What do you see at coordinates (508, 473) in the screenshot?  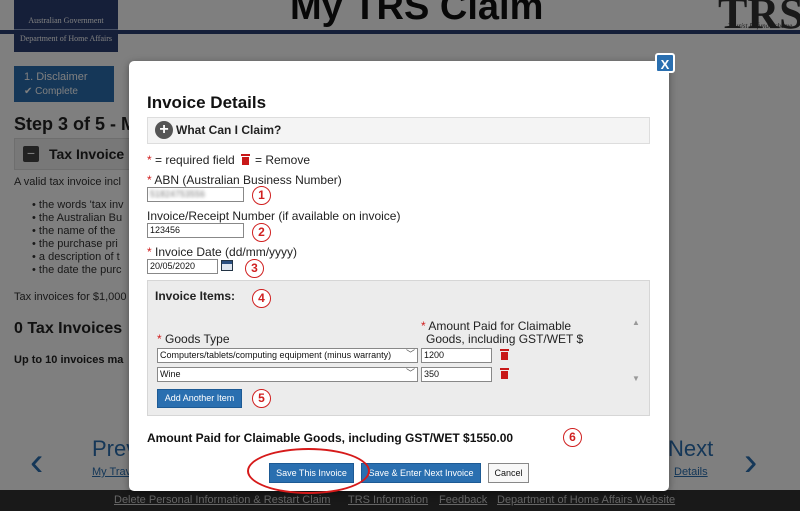 I see `cancel-button: Cancel` at bounding box center [508, 473].